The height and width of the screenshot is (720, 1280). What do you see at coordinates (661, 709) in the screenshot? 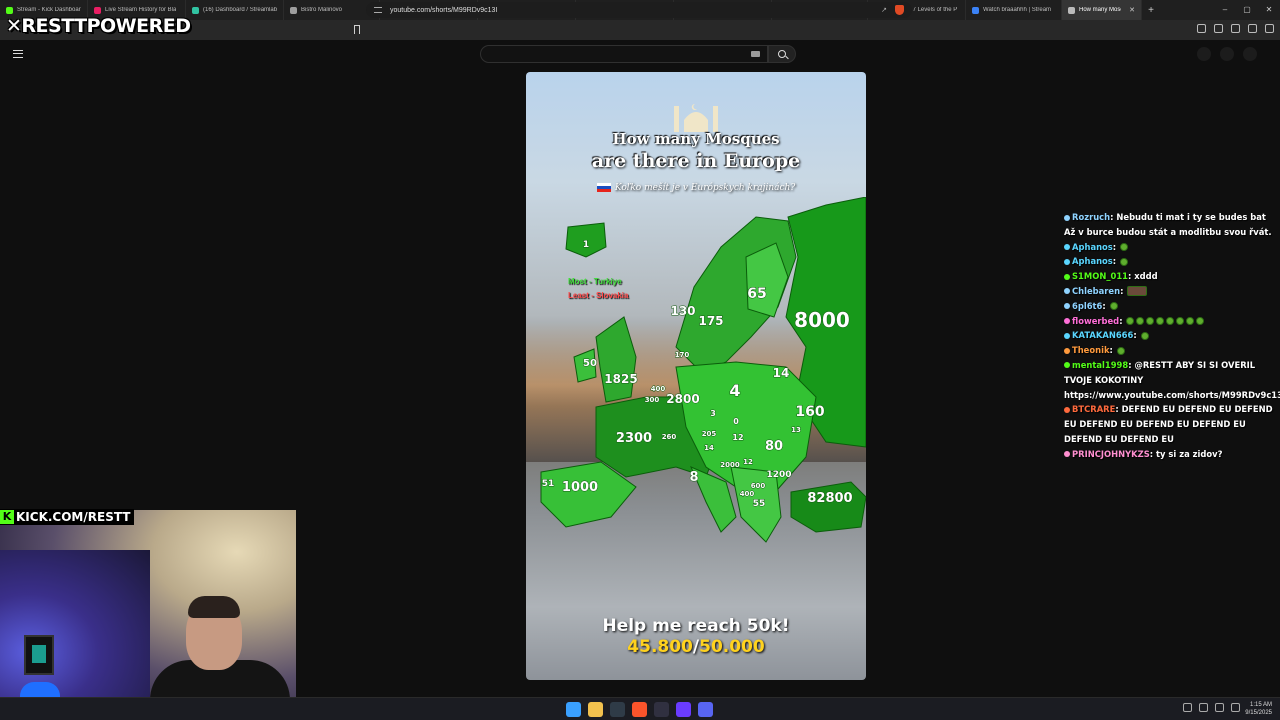
I see `obs-icon` at bounding box center [661, 709].